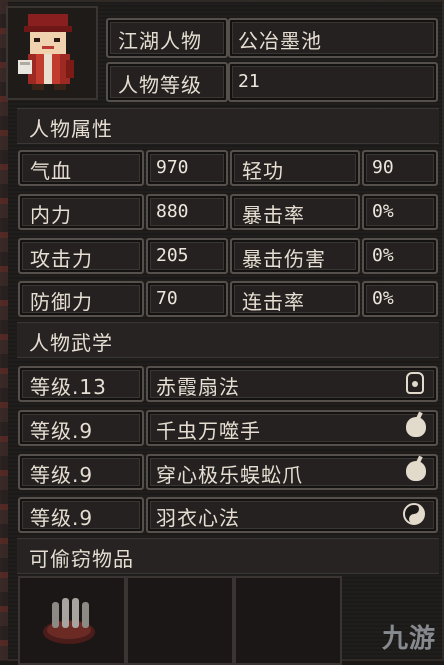 The height and width of the screenshot is (665, 444). I want to click on stat-label-combo-rate: 连击率, so click(273, 302).